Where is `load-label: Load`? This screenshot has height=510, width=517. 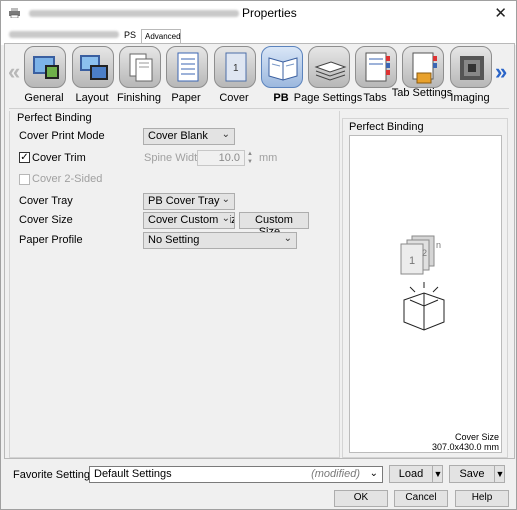 load-label: Load is located at coordinates (411, 474).